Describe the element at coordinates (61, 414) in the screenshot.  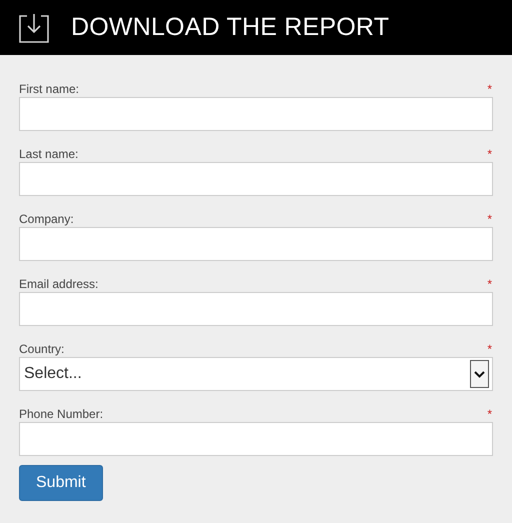
I see `field-label: Phone Number:` at that location.